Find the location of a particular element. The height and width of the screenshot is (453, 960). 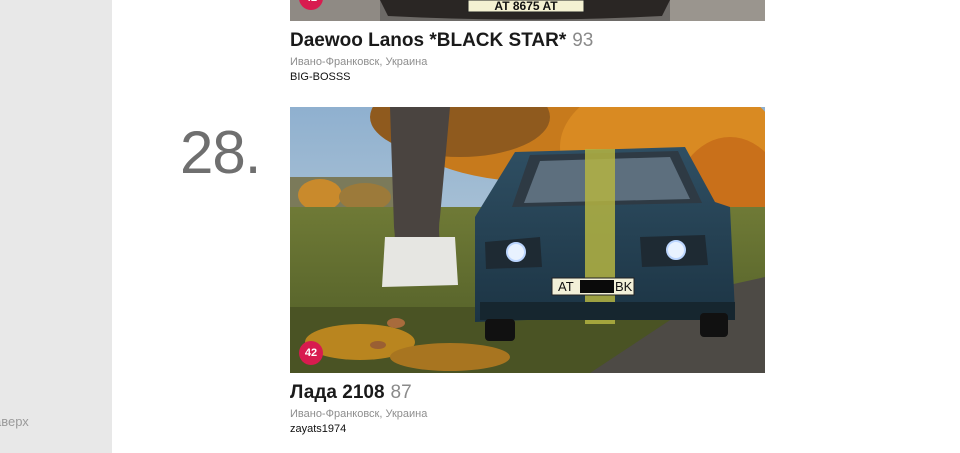

entry-title-row: Daewoo Lanos *BLACK STAR* 93 is located at coordinates (527, 41).